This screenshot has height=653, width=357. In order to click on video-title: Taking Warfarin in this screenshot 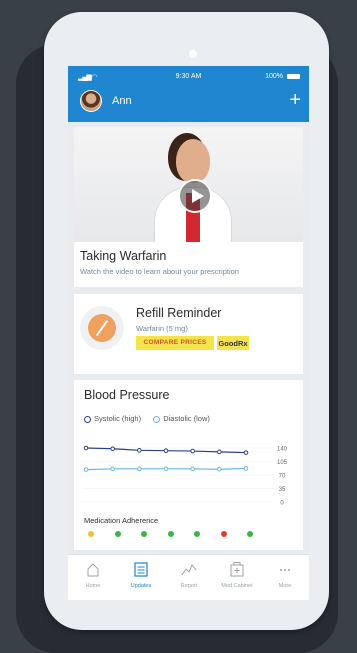, I will do `click(123, 256)`.